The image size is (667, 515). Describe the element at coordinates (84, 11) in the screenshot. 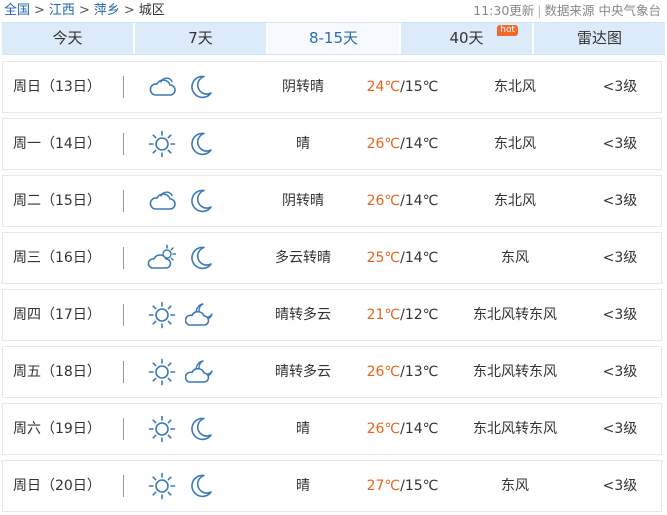

I see `breadcrumb: 全国 > 江西 > 萍乡 > 城区` at that location.